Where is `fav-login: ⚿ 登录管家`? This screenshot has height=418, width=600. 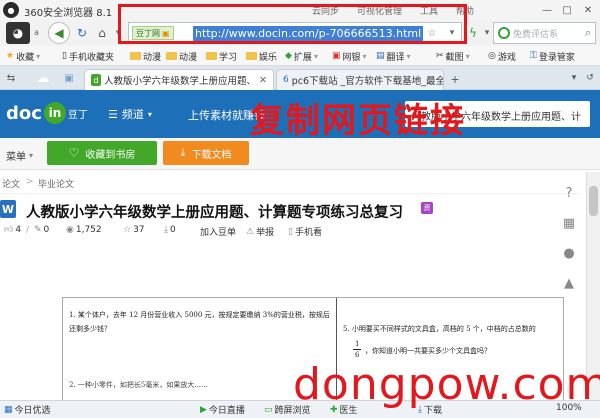
fav-login: ⚿ 登录管家 is located at coordinates (552, 56).